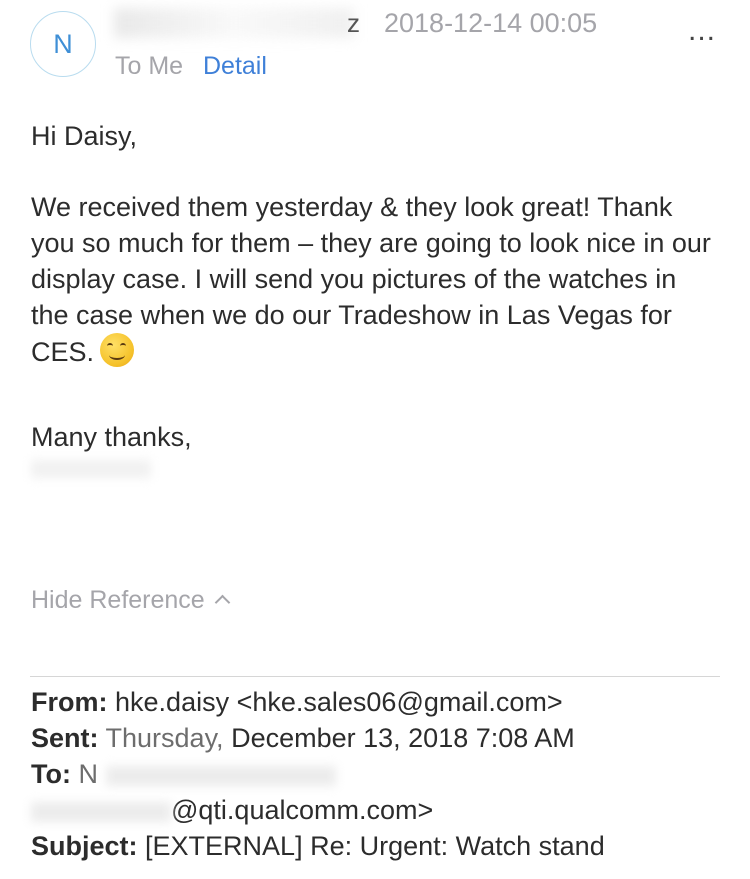  What do you see at coordinates (403, 738) in the screenshot?
I see `sent-value-date: December 13, 2018 7:08 AM` at bounding box center [403, 738].